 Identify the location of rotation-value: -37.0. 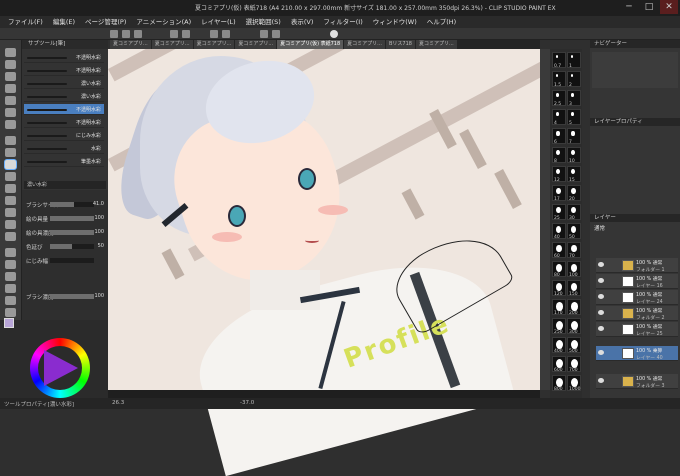
(247, 403).